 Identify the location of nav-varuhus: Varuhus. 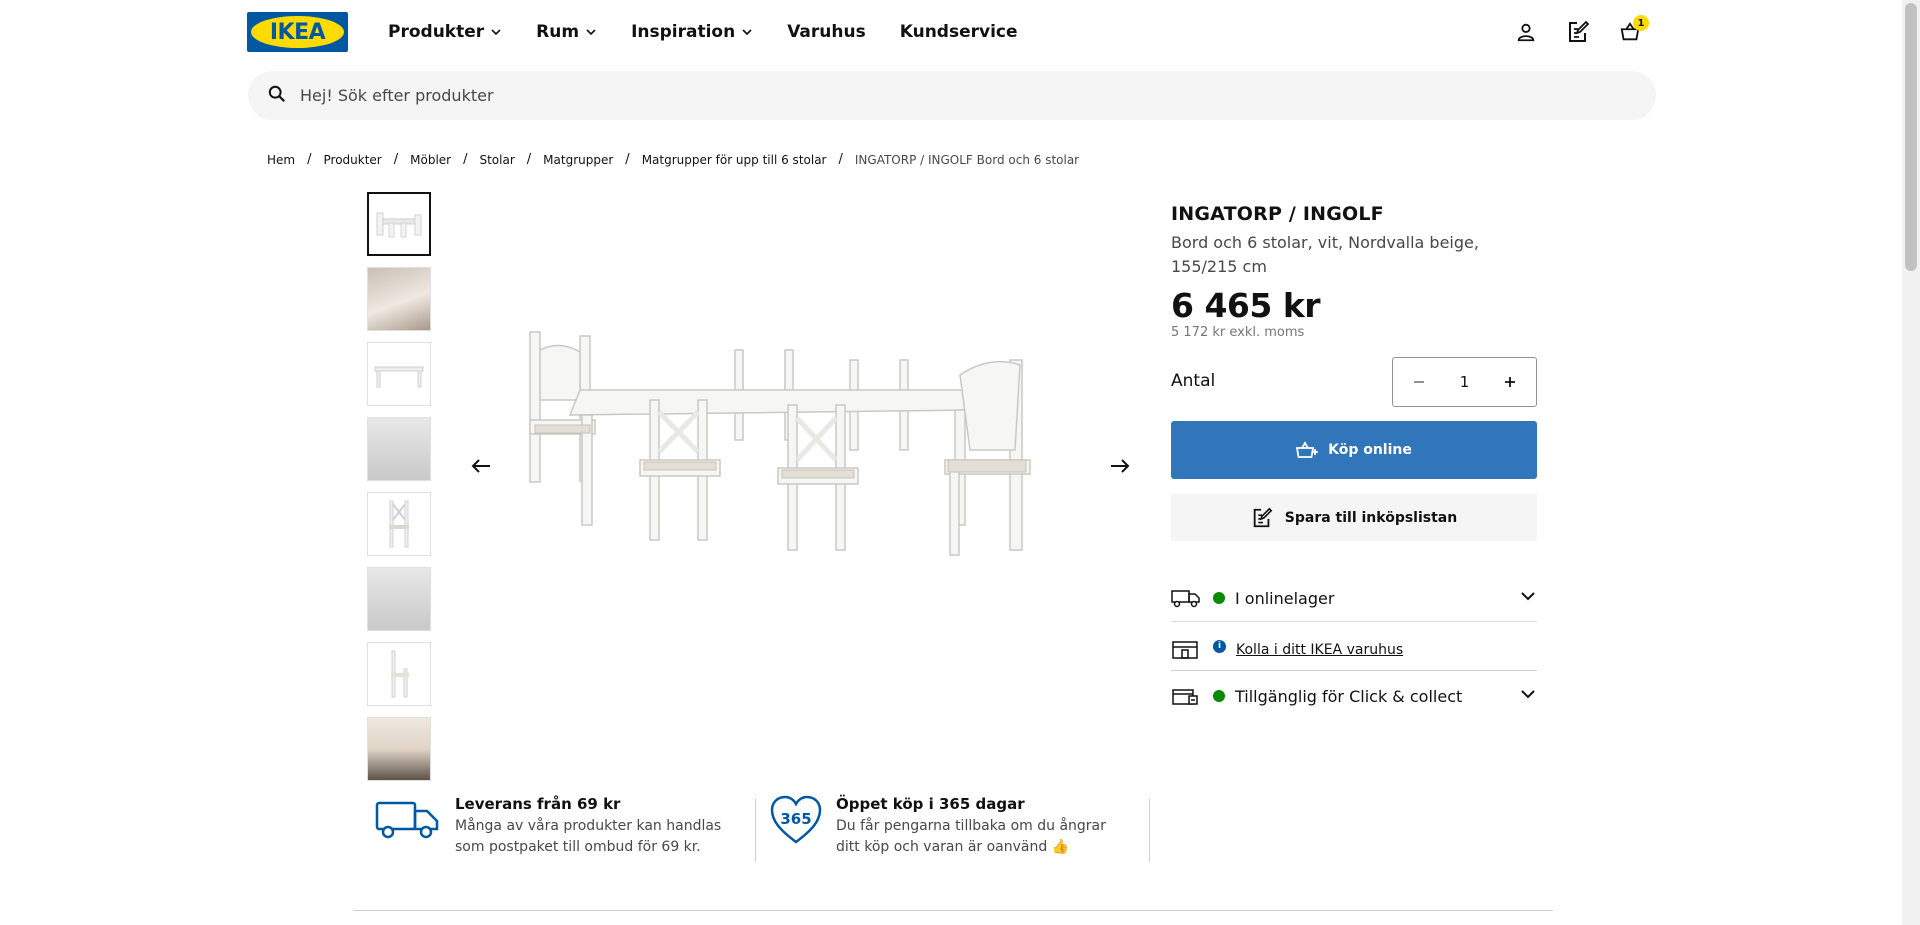
(826, 32).